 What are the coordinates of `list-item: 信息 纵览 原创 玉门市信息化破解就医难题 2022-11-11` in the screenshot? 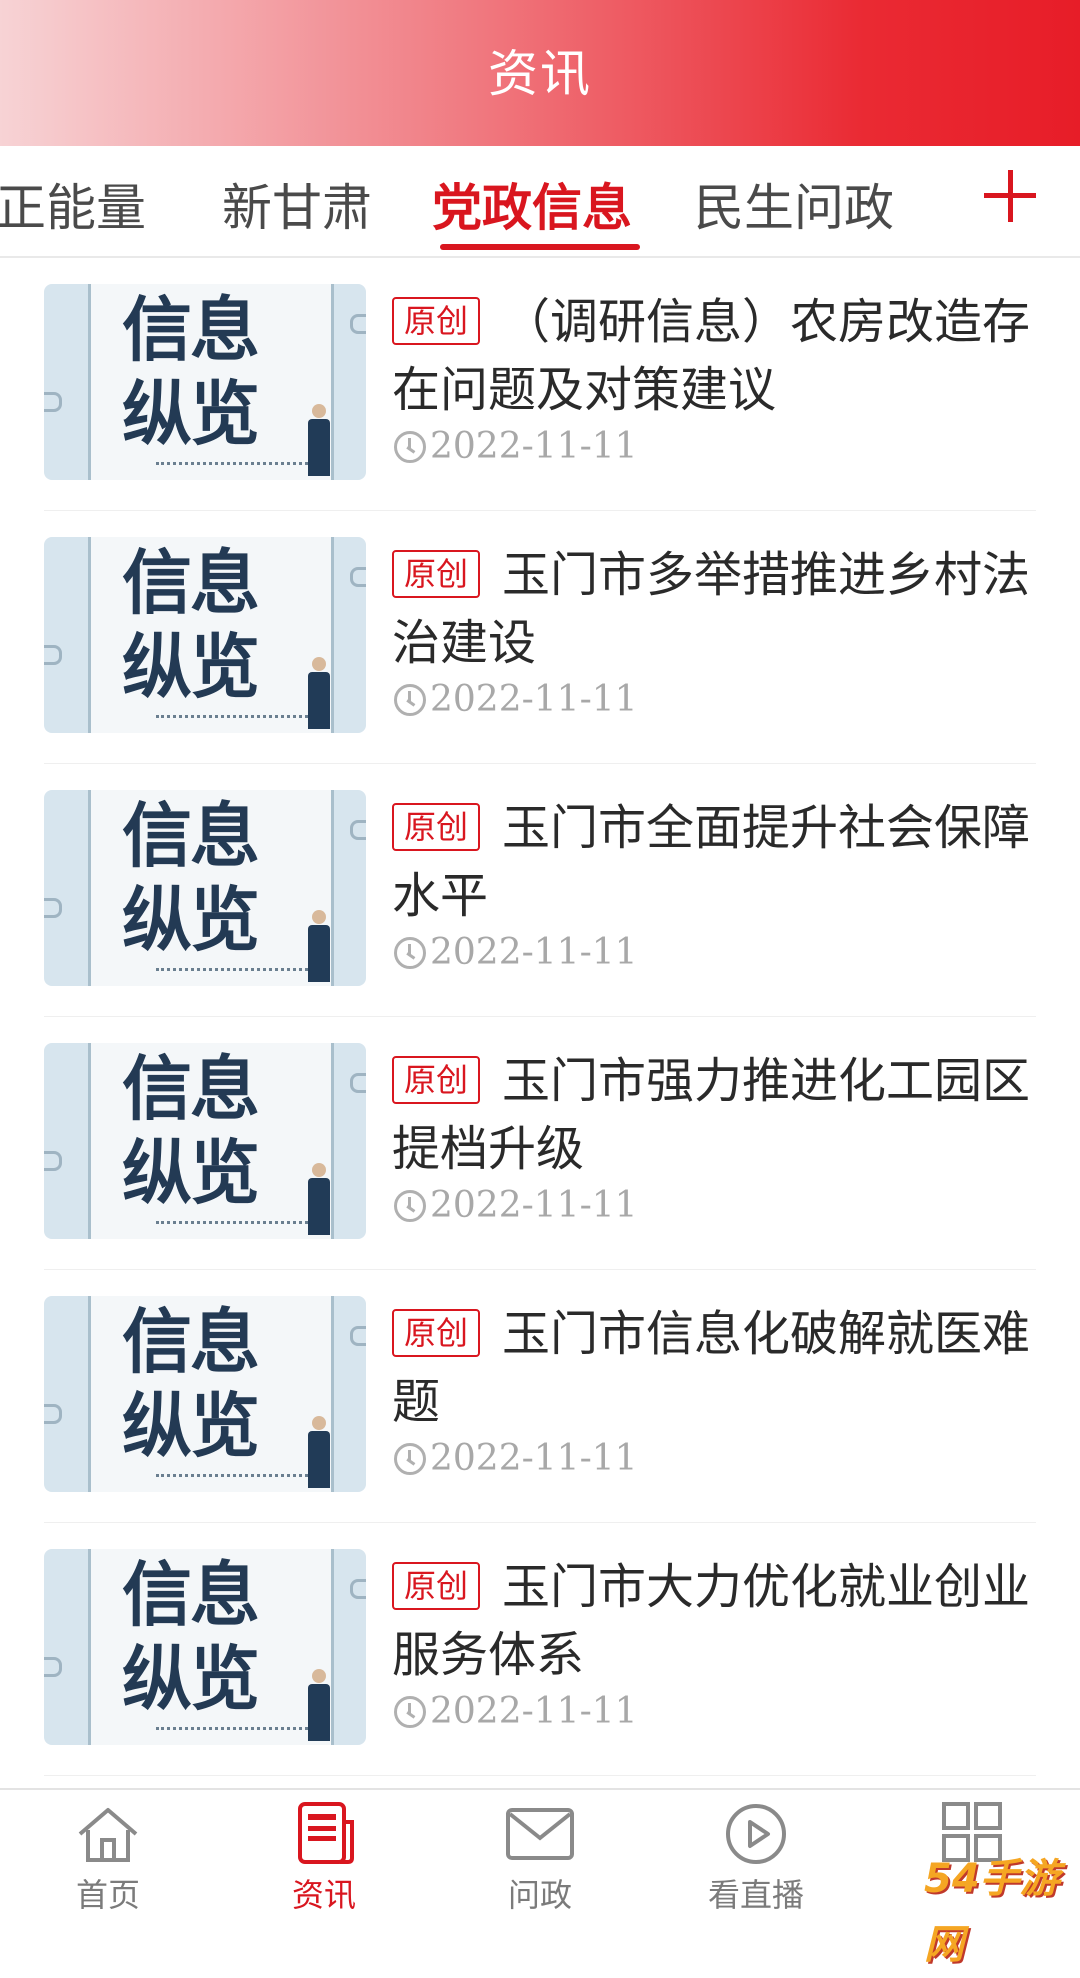 It's located at (540, 1396).